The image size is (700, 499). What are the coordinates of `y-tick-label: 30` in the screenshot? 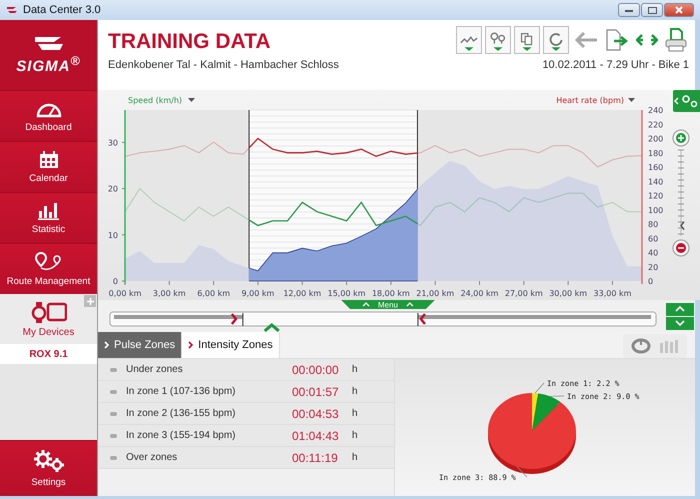 It's located at (113, 143).